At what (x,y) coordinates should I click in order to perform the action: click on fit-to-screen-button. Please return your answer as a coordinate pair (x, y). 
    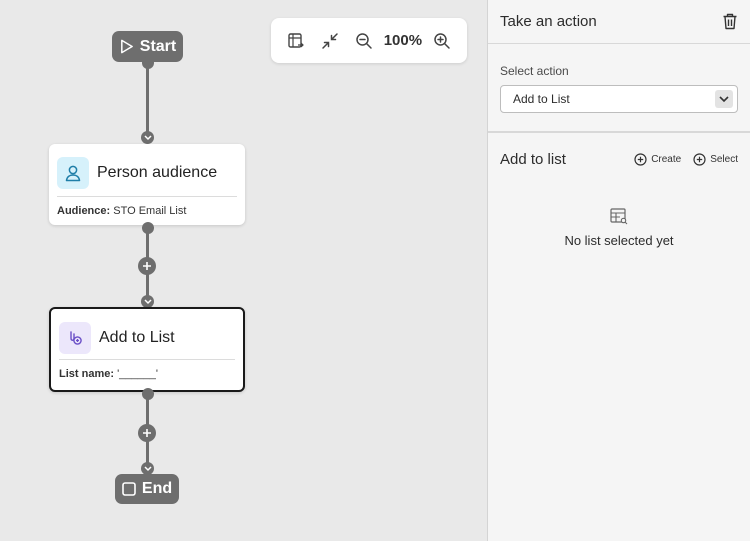
    Looking at the image, I should click on (296, 41).